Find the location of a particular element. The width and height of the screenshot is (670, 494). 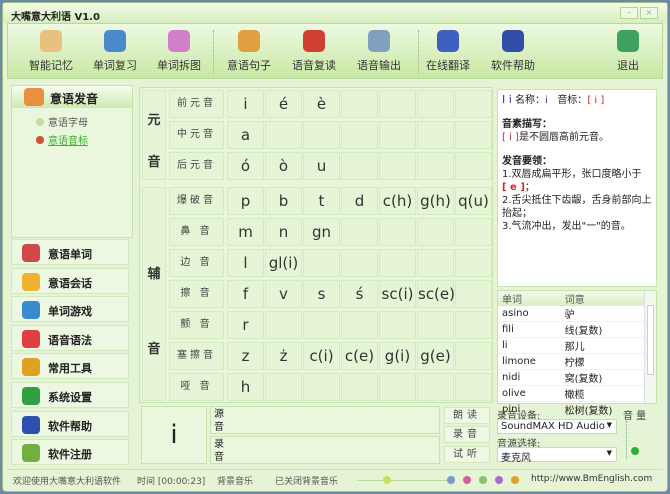

row-label: 鼻 音 is located at coordinates (196, 232).